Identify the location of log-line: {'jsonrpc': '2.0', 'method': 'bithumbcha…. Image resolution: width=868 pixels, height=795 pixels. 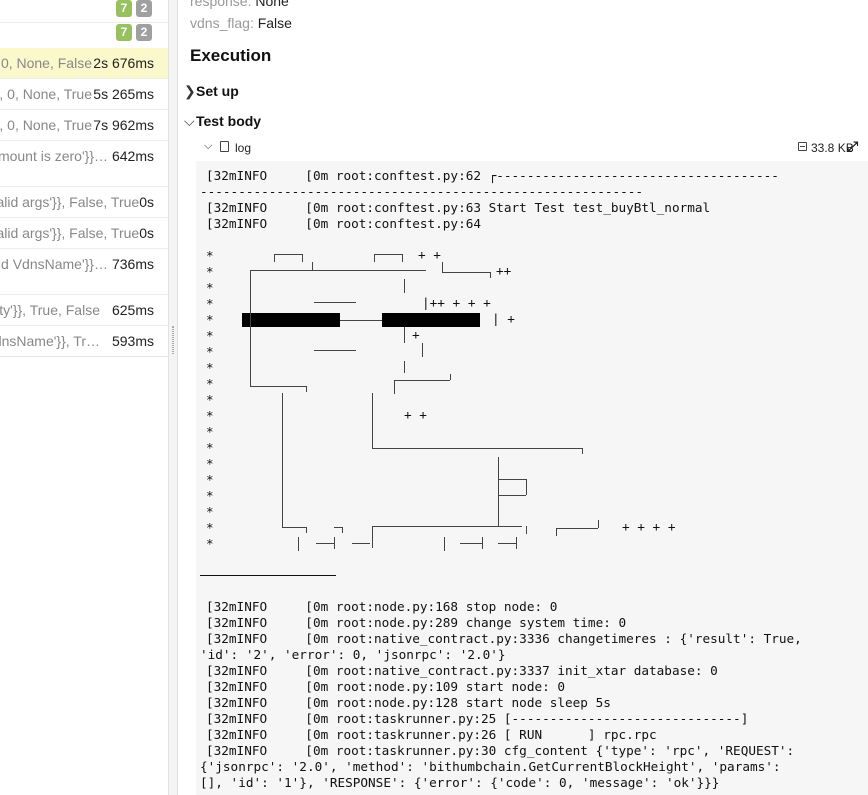
(490, 766).